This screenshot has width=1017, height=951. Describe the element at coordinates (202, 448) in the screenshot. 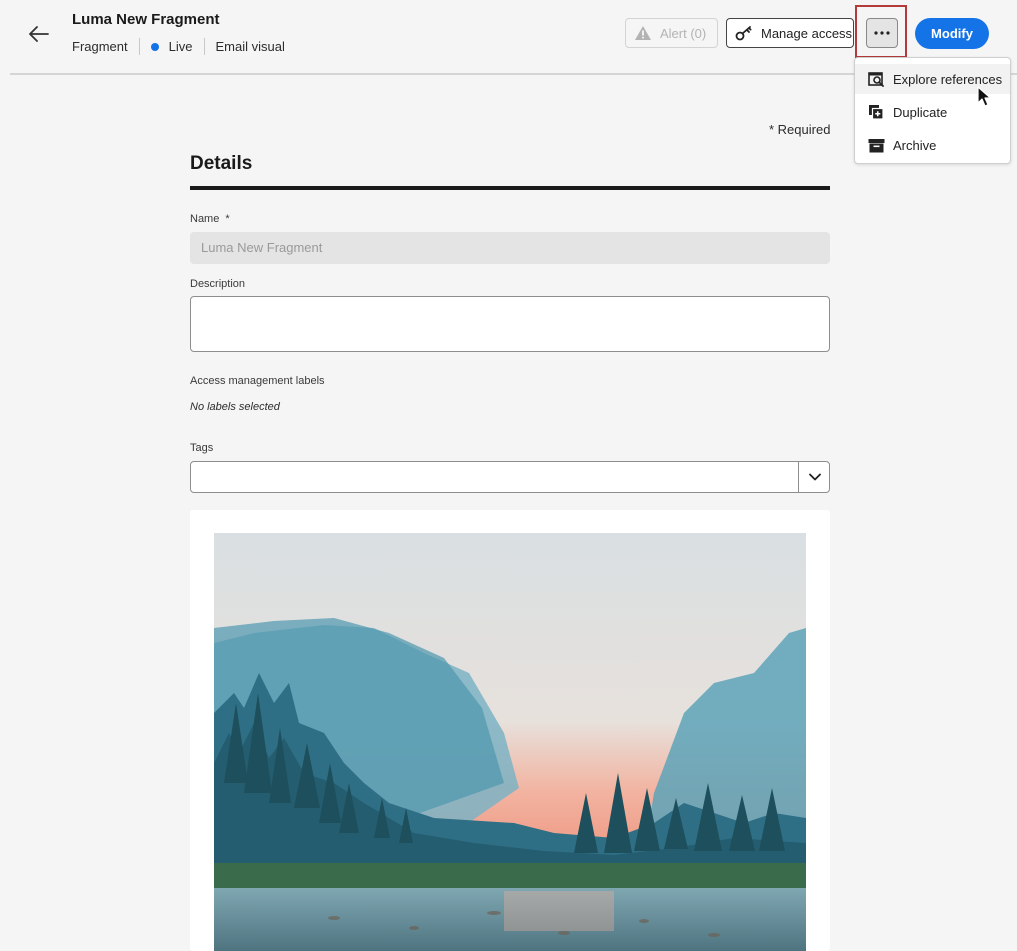

I see `tags-label: Tags` at that location.